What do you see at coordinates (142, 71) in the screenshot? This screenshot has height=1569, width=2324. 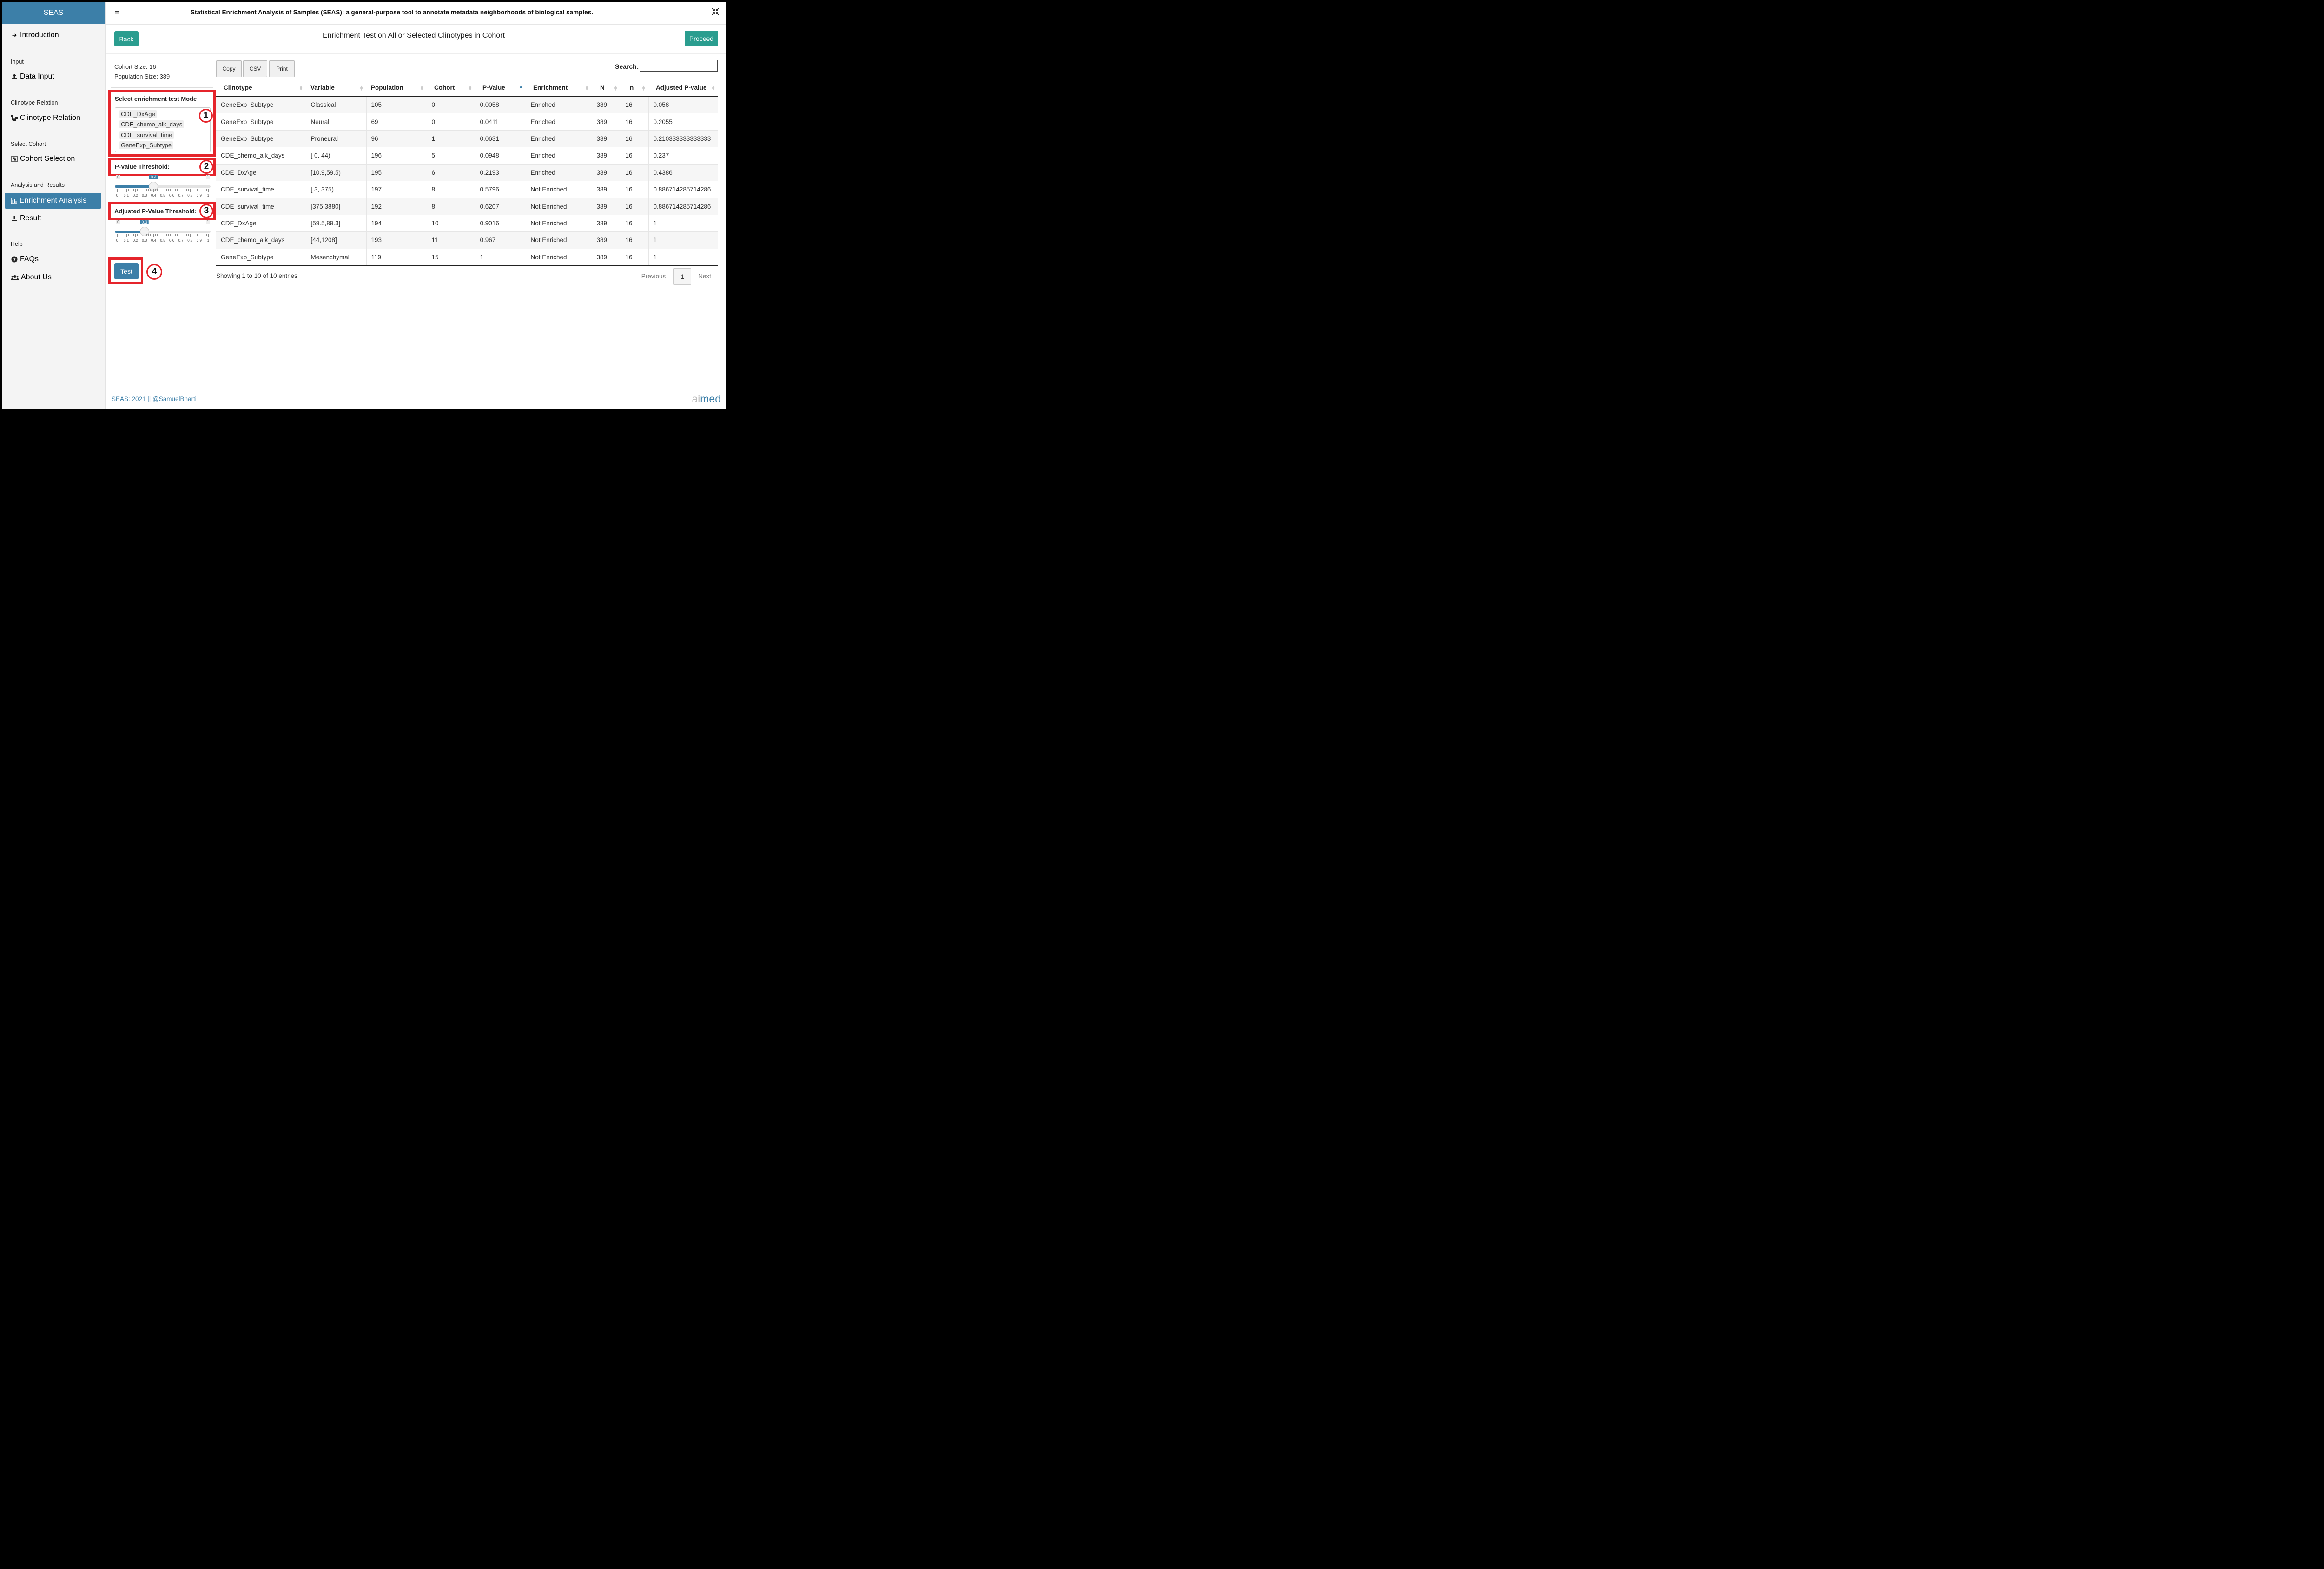 I see `cohort-info: Cohort Size: 16 Population Size: 389` at bounding box center [142, 71].